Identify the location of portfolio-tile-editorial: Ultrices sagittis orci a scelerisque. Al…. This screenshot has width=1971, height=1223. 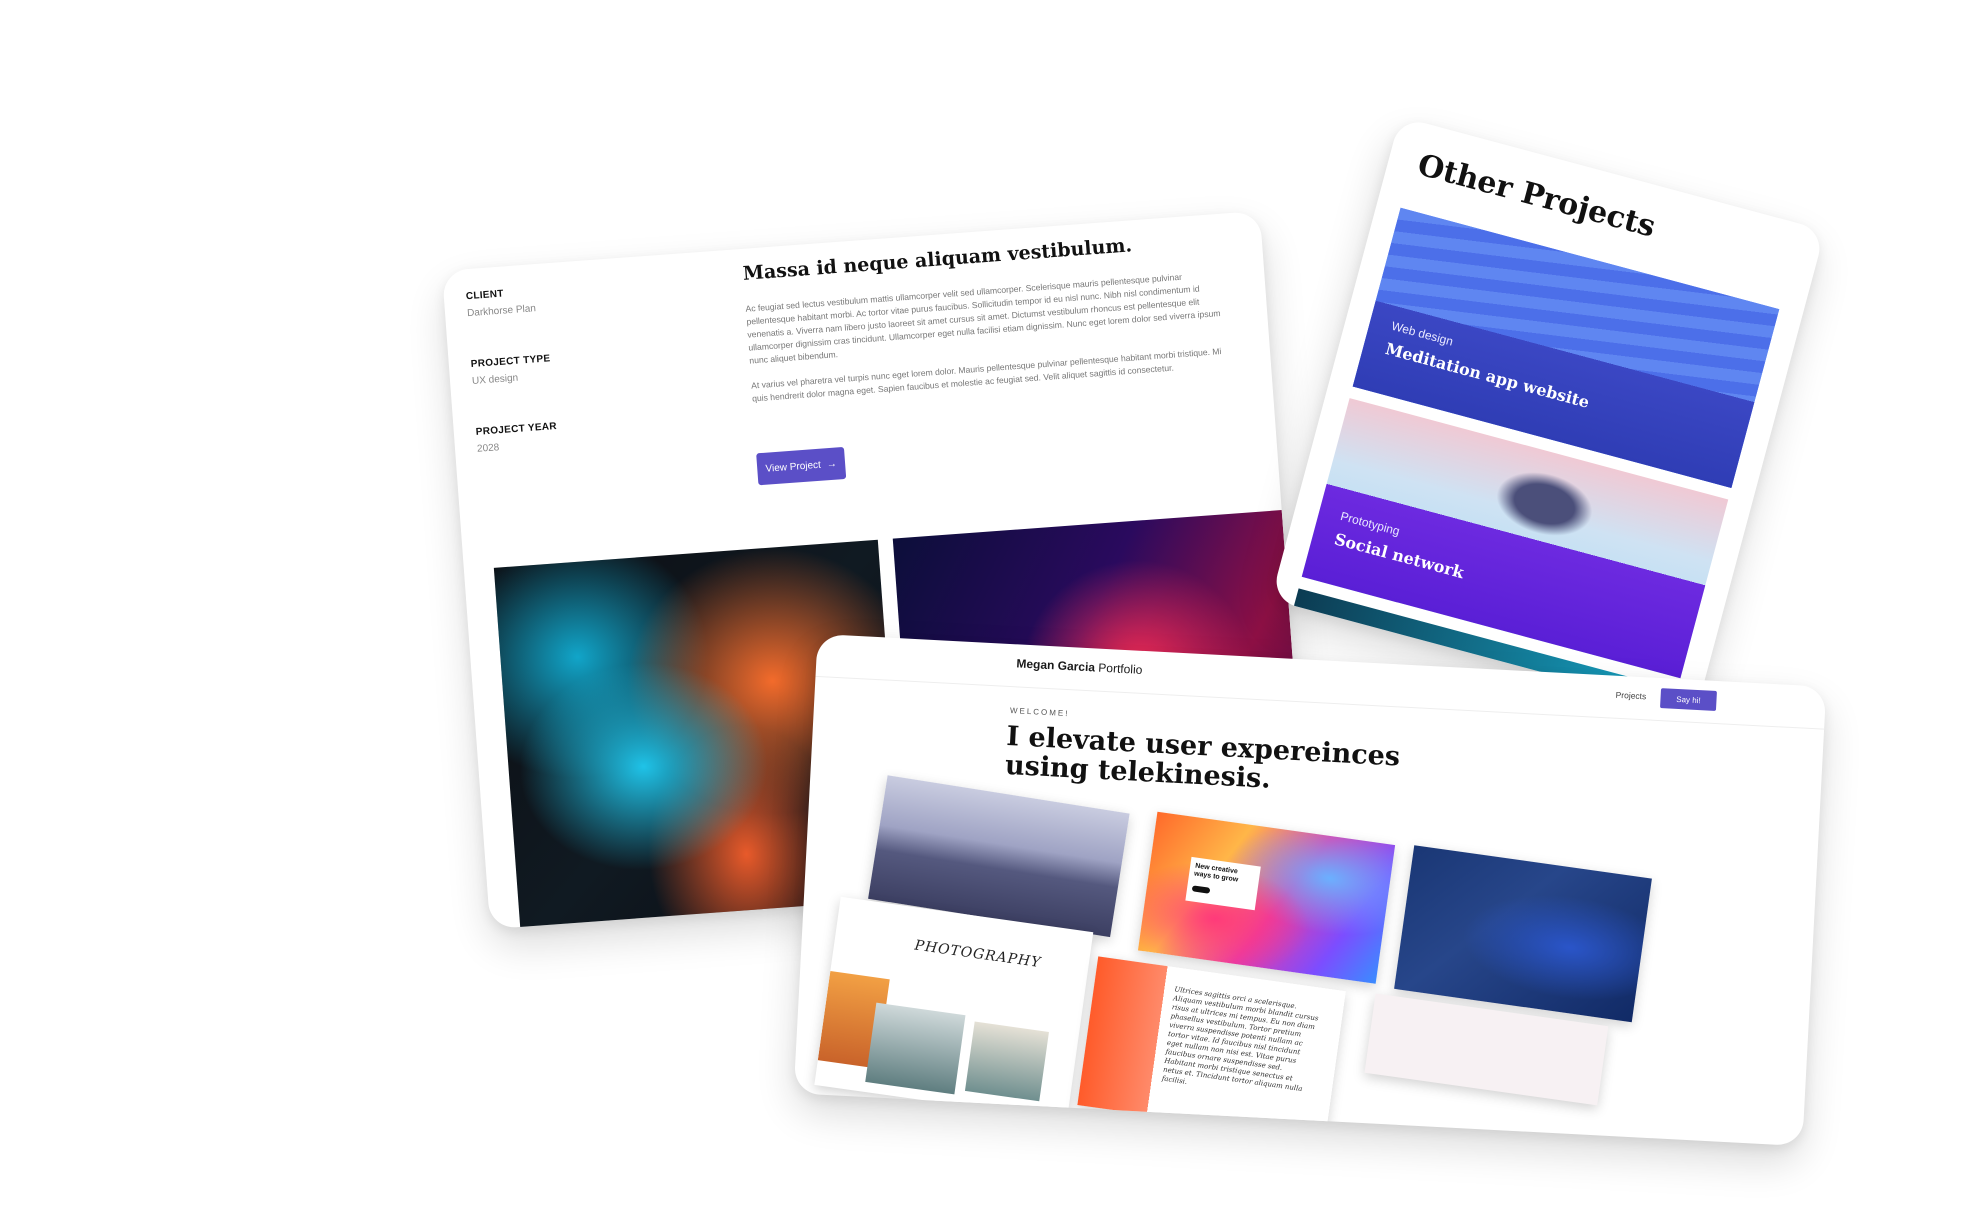
(1211, 1048).